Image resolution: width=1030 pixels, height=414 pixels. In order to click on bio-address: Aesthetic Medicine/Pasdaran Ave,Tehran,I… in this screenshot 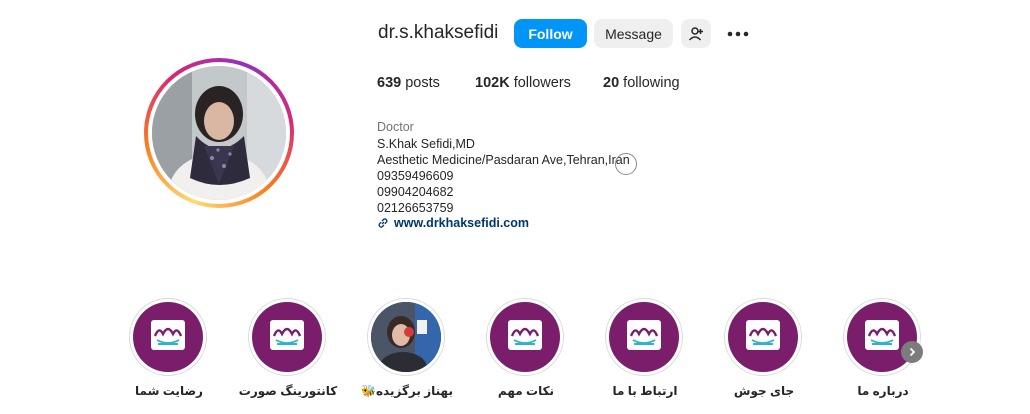, I will do `click(503, 160)`.